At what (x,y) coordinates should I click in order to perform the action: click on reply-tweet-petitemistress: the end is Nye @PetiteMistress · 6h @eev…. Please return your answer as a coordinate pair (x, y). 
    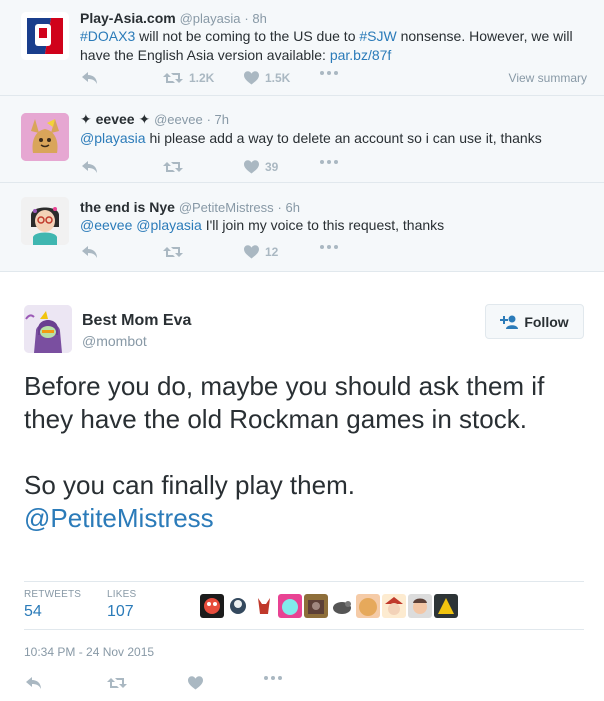
    Looking at the image, I should click on (302, 227).